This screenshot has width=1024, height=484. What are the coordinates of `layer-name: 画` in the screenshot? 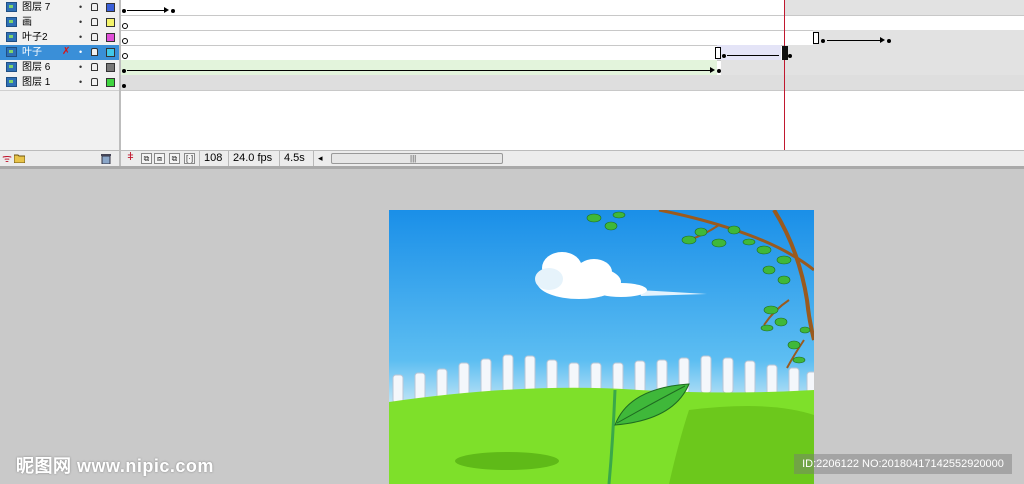 It's located at (27, 22).